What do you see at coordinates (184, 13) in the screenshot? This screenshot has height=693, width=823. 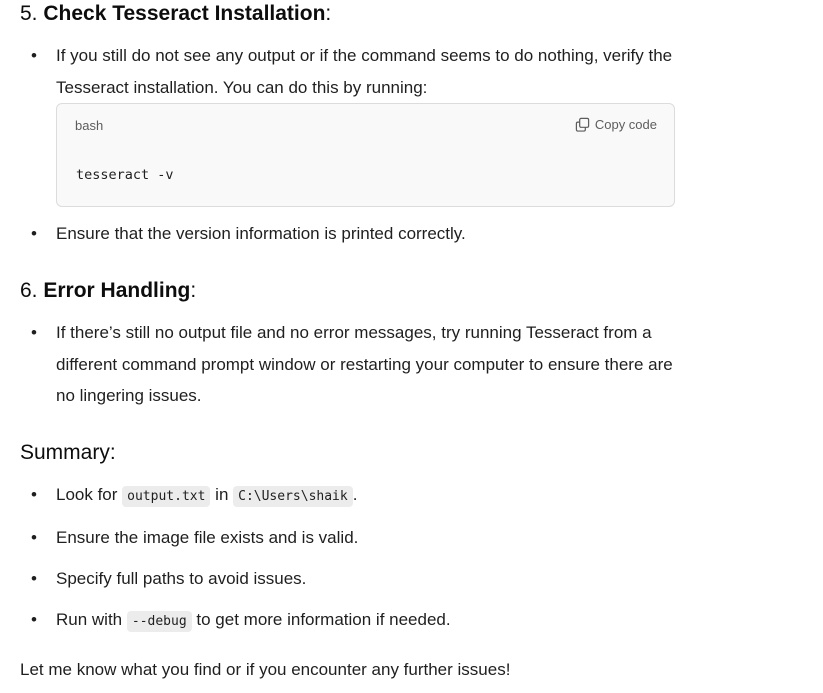 I see `section-5-title: Check Tesseract Installation` at bounding box center [184, 13].